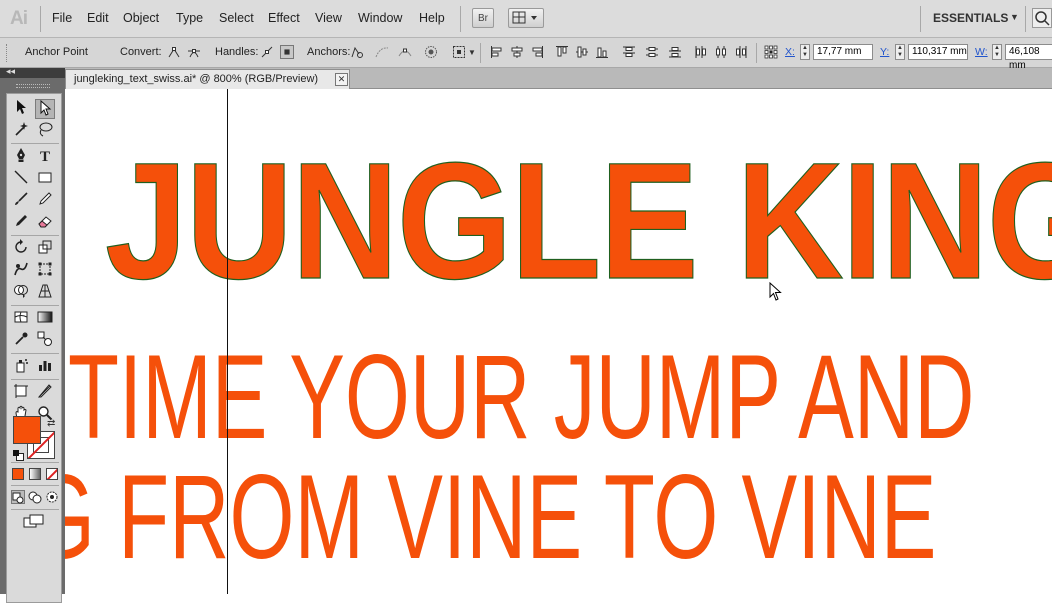 Image resolution: width=1052 pixels, height=603 pixels. Describe the element at coordinates (62, 18) in the screenshot. I see `menu-file: File` at that location.